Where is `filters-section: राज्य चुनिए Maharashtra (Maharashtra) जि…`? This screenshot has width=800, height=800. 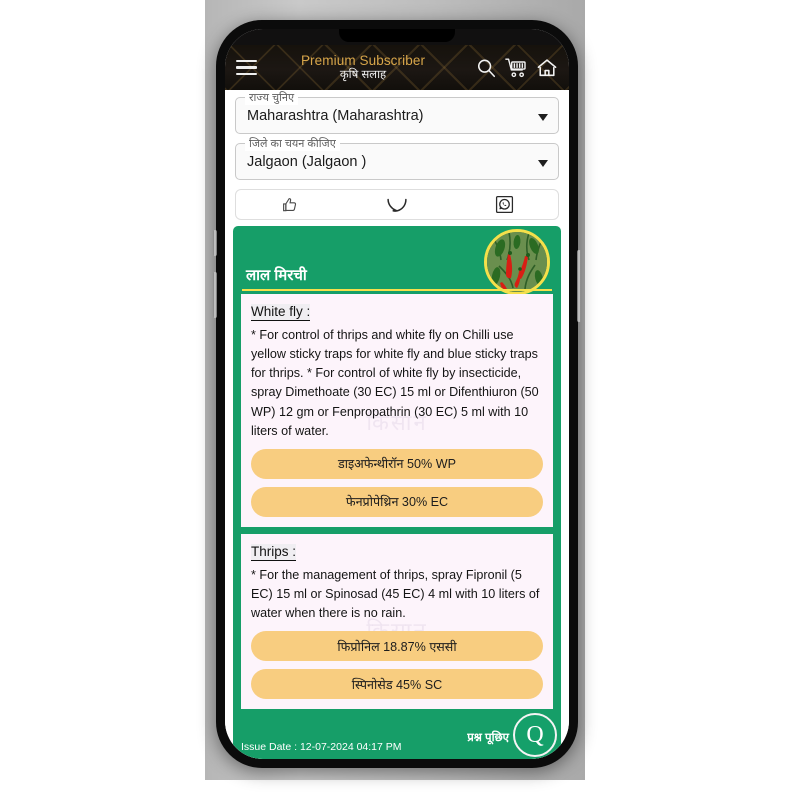
filters-section: राज्य चुनिए Maharashtra (Maharashtra) जि… is located at coordinates (397, 139).